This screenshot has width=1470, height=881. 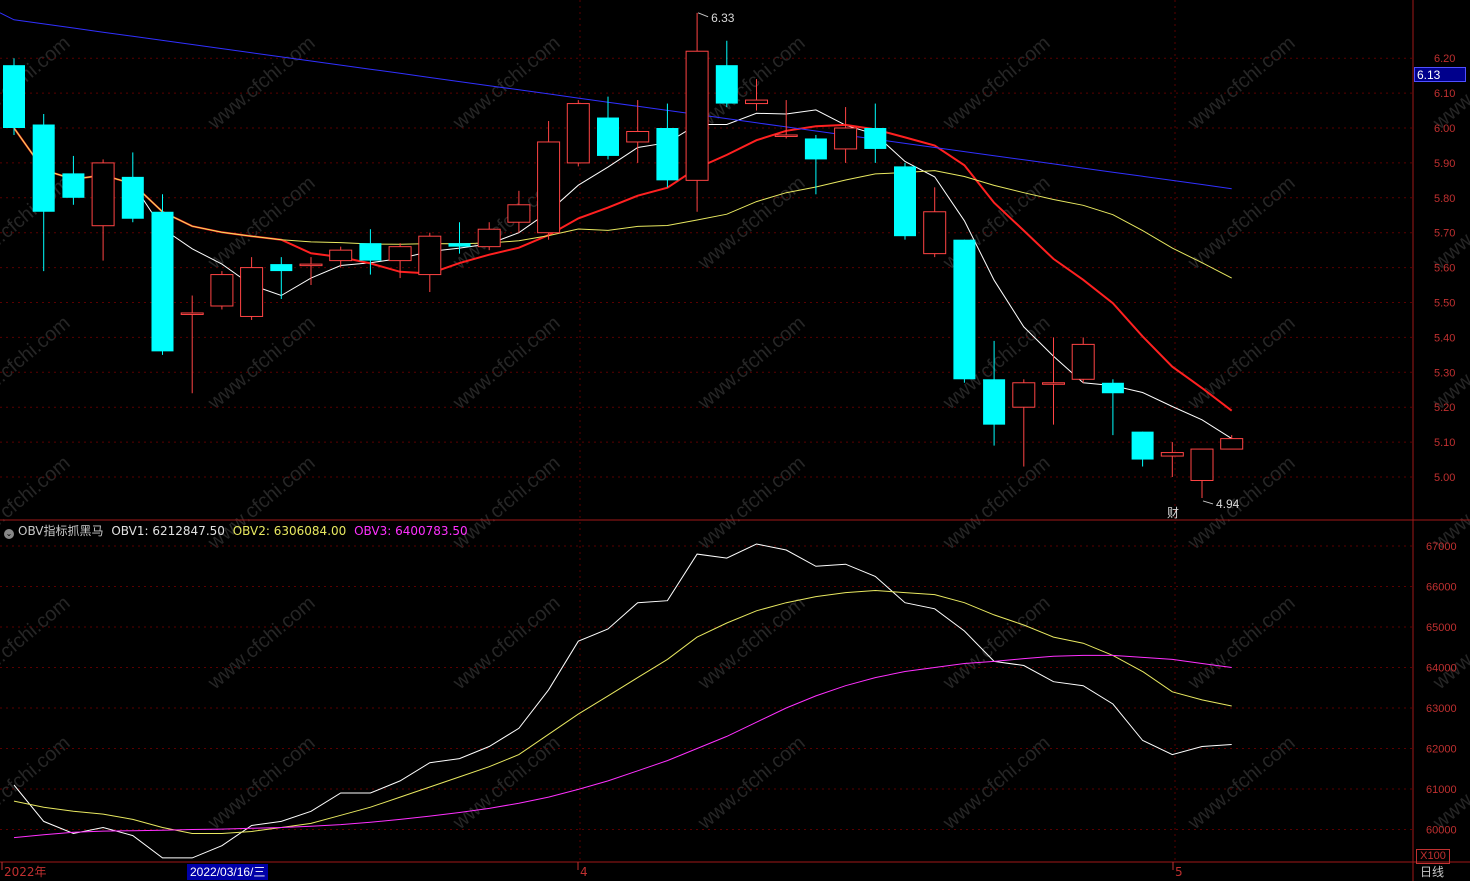 I want to click on low-price-label: 4.94, so click(x=1228, y=504).